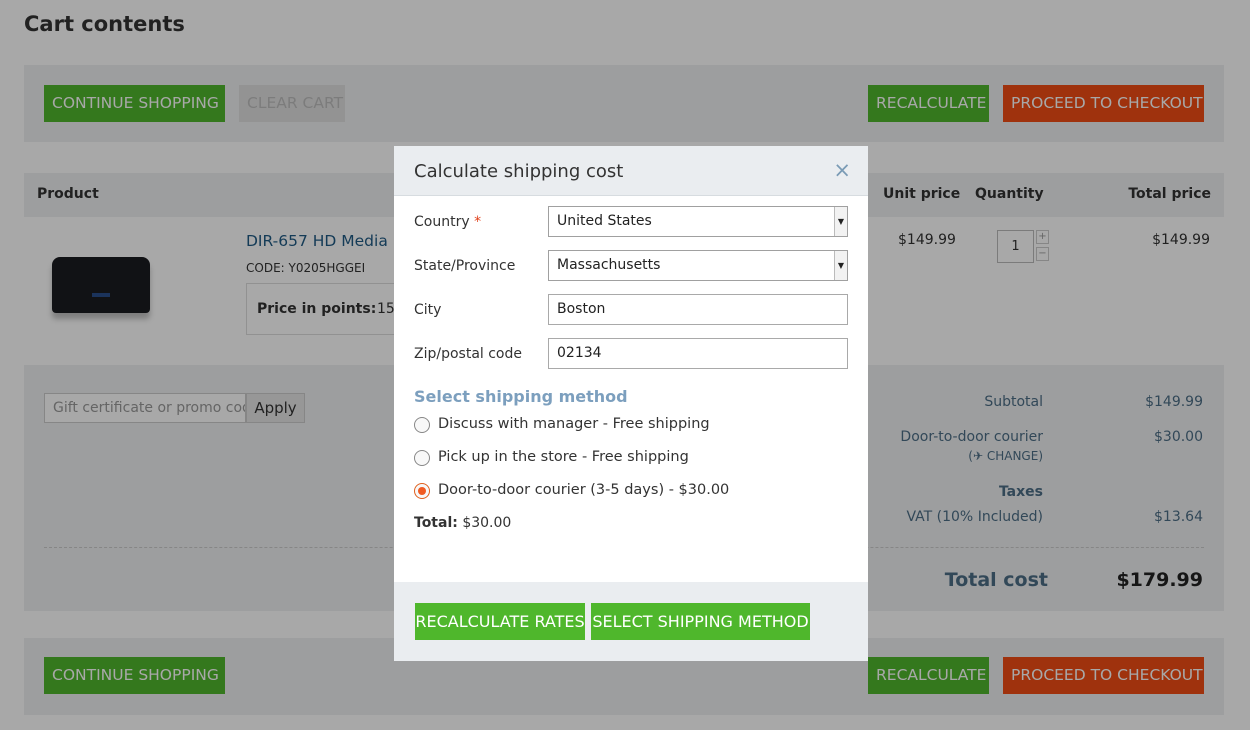  What do you see at coordinates (698, 309) in the screenshot?
I see `city-input: Boston` at bounding box center [698, 309].